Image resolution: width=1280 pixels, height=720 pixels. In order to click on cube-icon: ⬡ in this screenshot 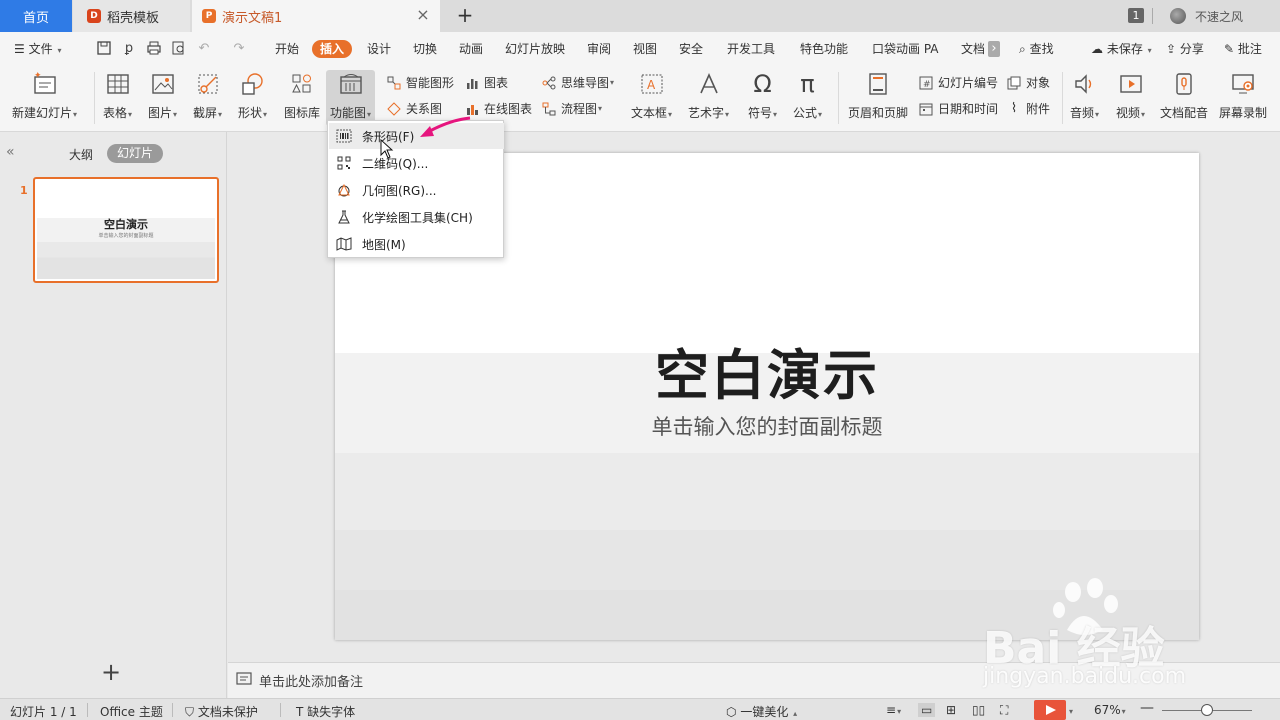, I will do `click(731, 712)`.